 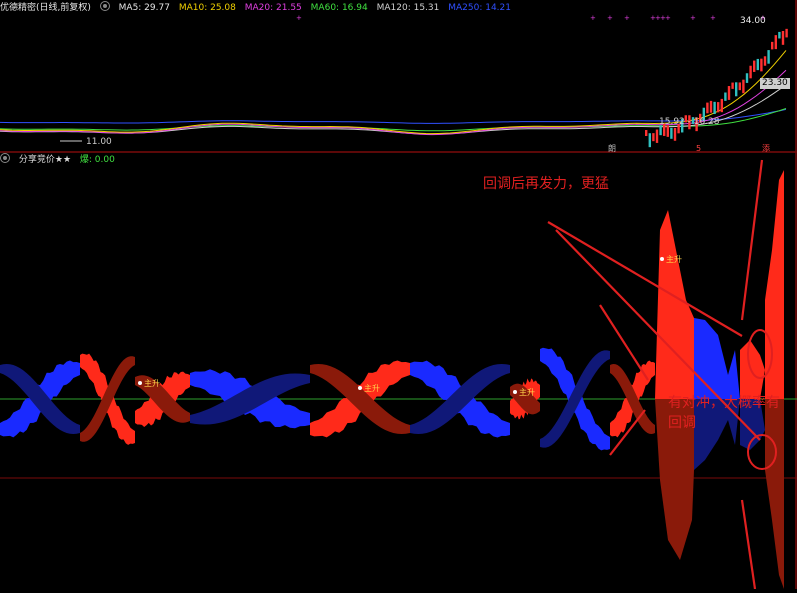 I want to click on stock-title: 优德精密(日线,前复权), so click(x=45, y=8).